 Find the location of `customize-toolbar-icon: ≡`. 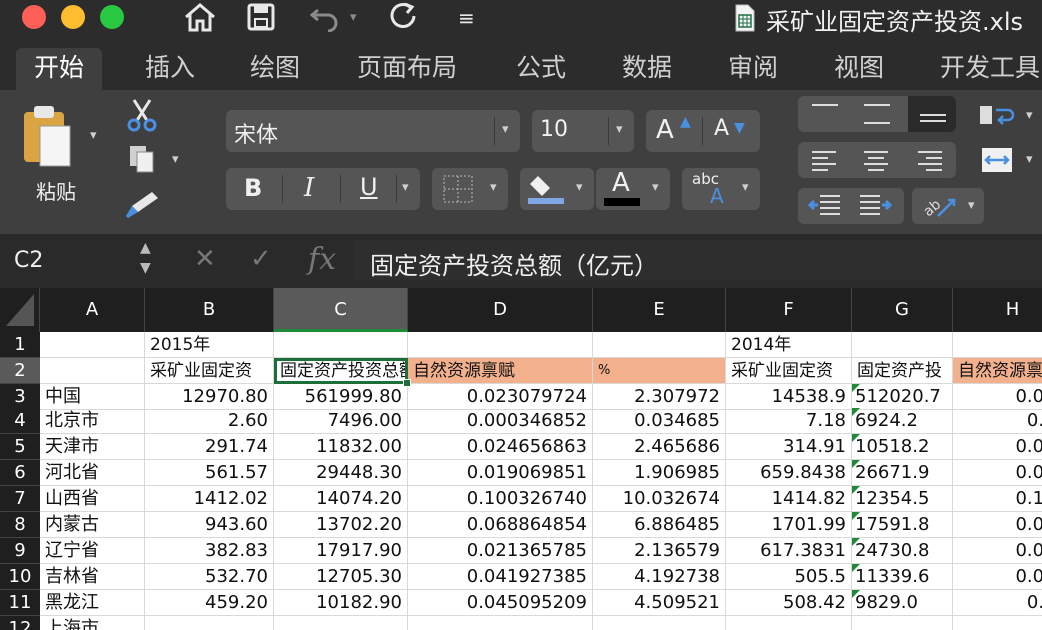

customize-toolbar-icon: ≡ is located at coordinates (466, 18).